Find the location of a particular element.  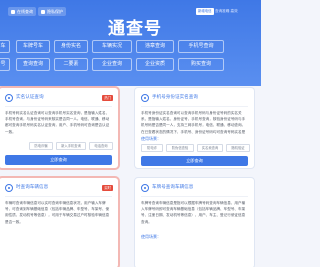

card-title: 实名认证查询 is located at coordinates (30, 97).